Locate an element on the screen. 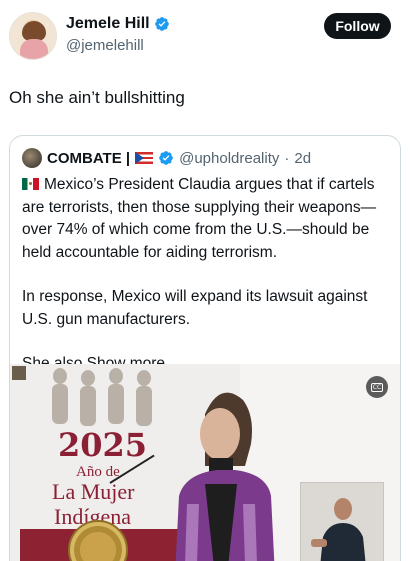 The image size is (410, 561). post-header: Jemele Hill @jemelehill Follow is located at coordinates (205, 36).